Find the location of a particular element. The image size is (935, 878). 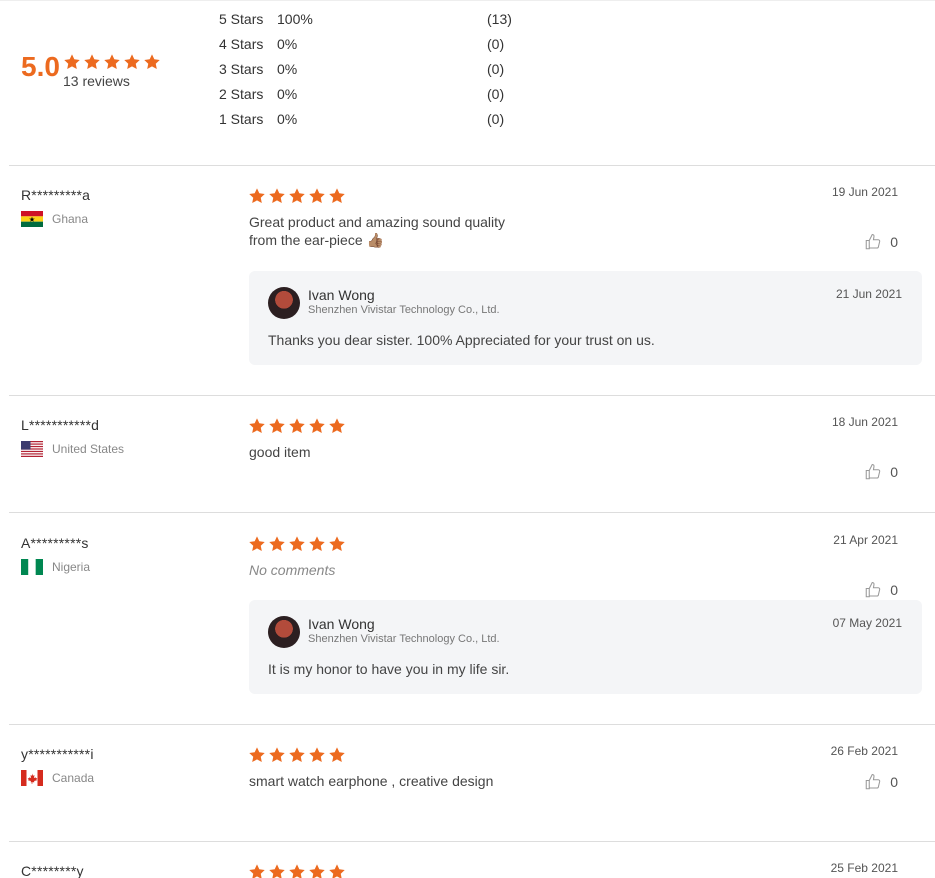

average-rating: 5.0 is located at coordinates (40, 66).